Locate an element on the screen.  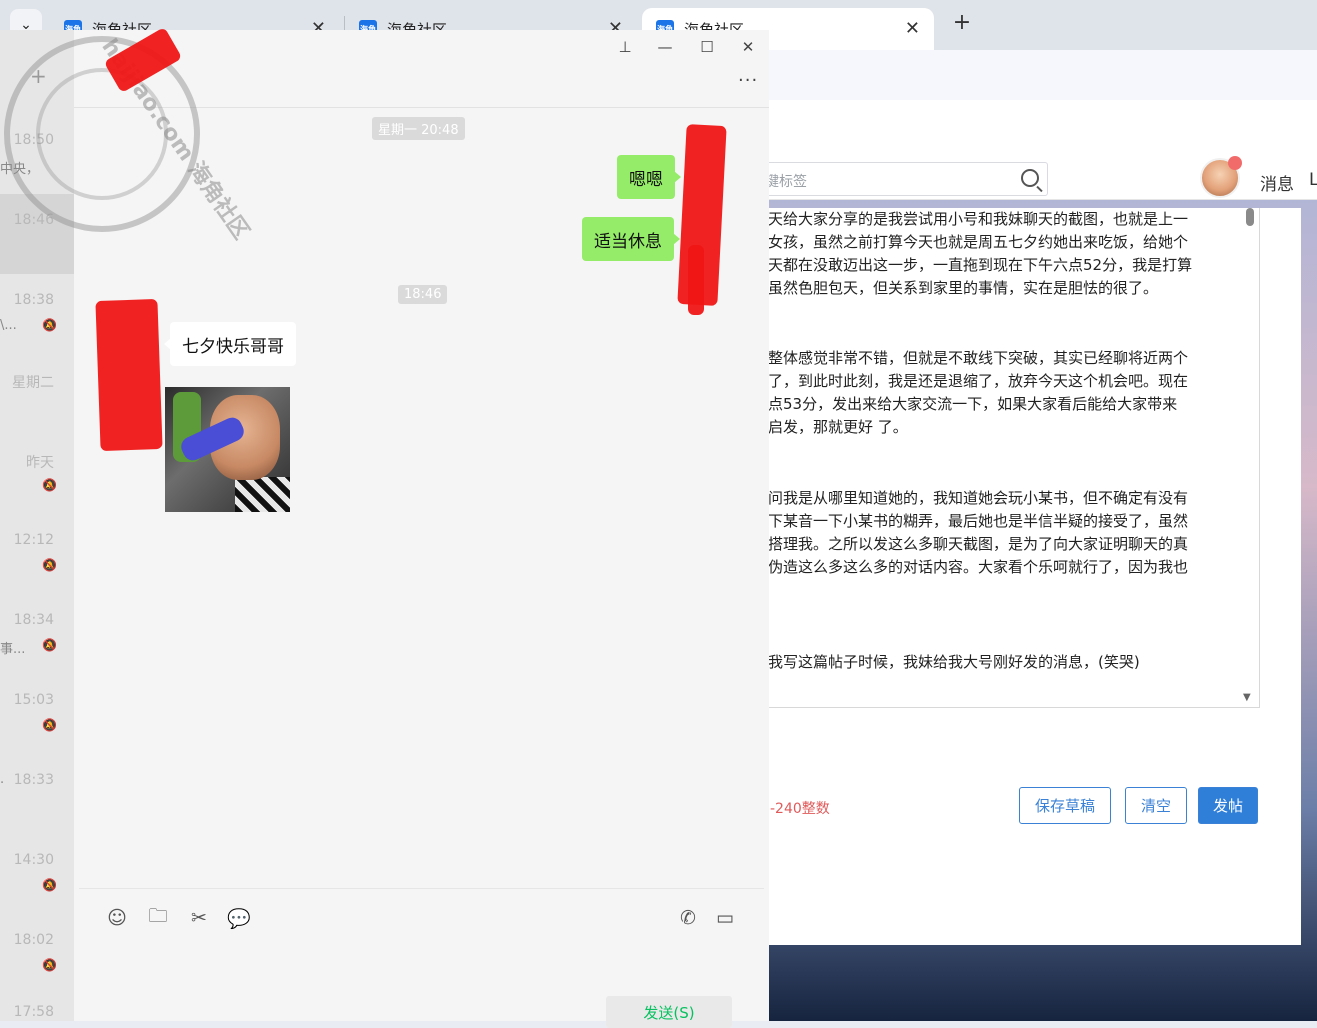
editor-line: 问我是从哪里知道她的，我知道她会玩小某书，但不确定有没有 is located at coordinates (978, 498).